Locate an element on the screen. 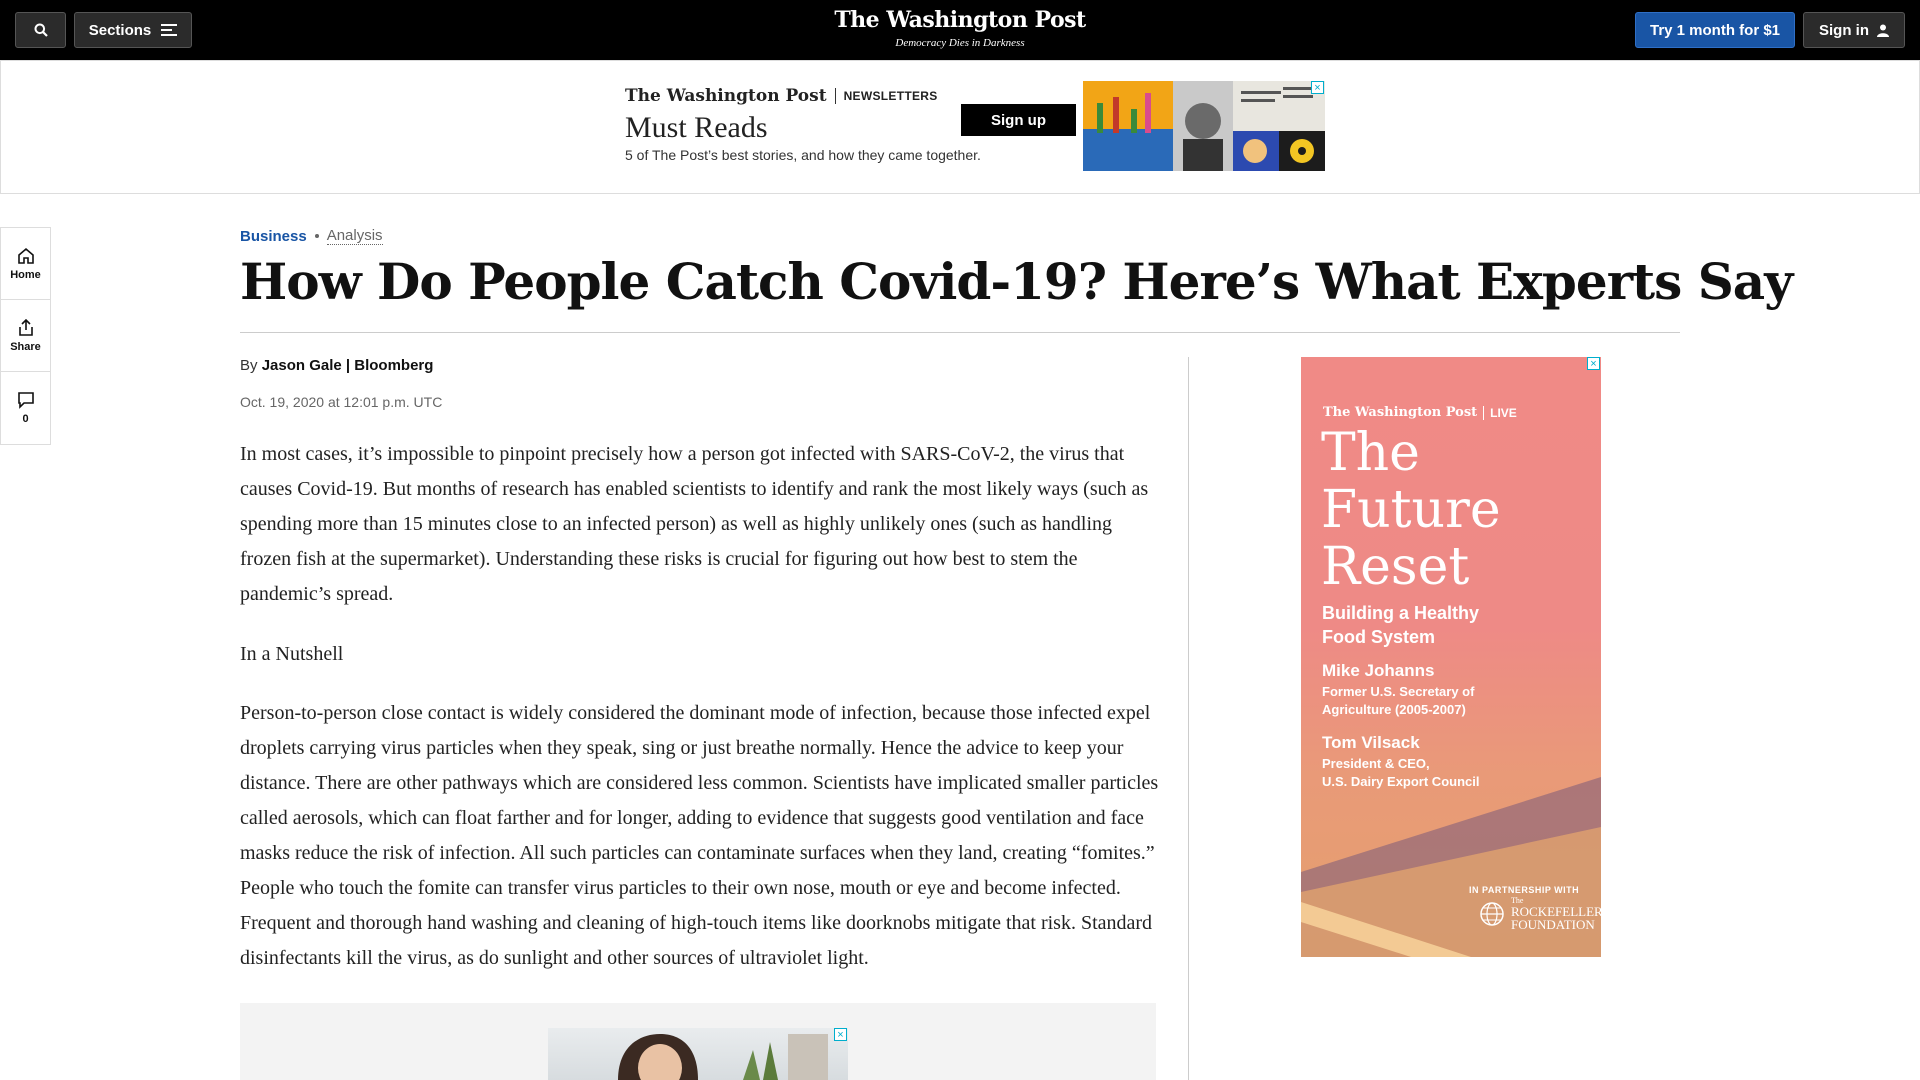 Image resolution: width=1920 pixels, height=1080 pixels. newsletter-signup-button: Sign up is located at coordinates (1018, 120).